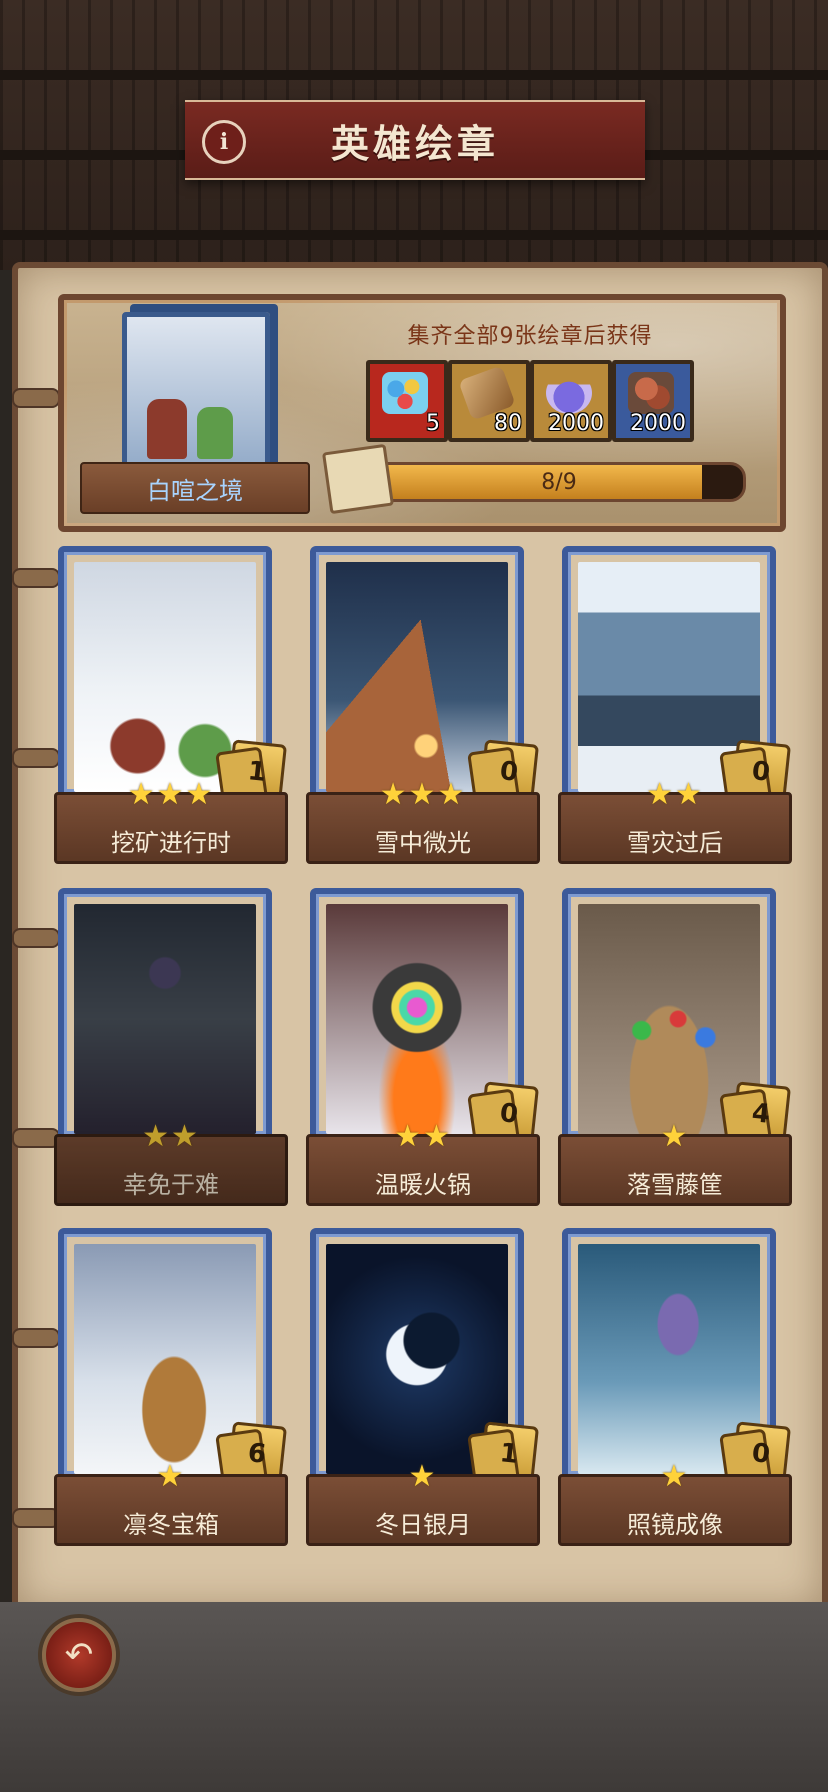 This screenshot has width=828, height=1792. I want to click on collection-progress-bar: 8/9, so click(559, 482).